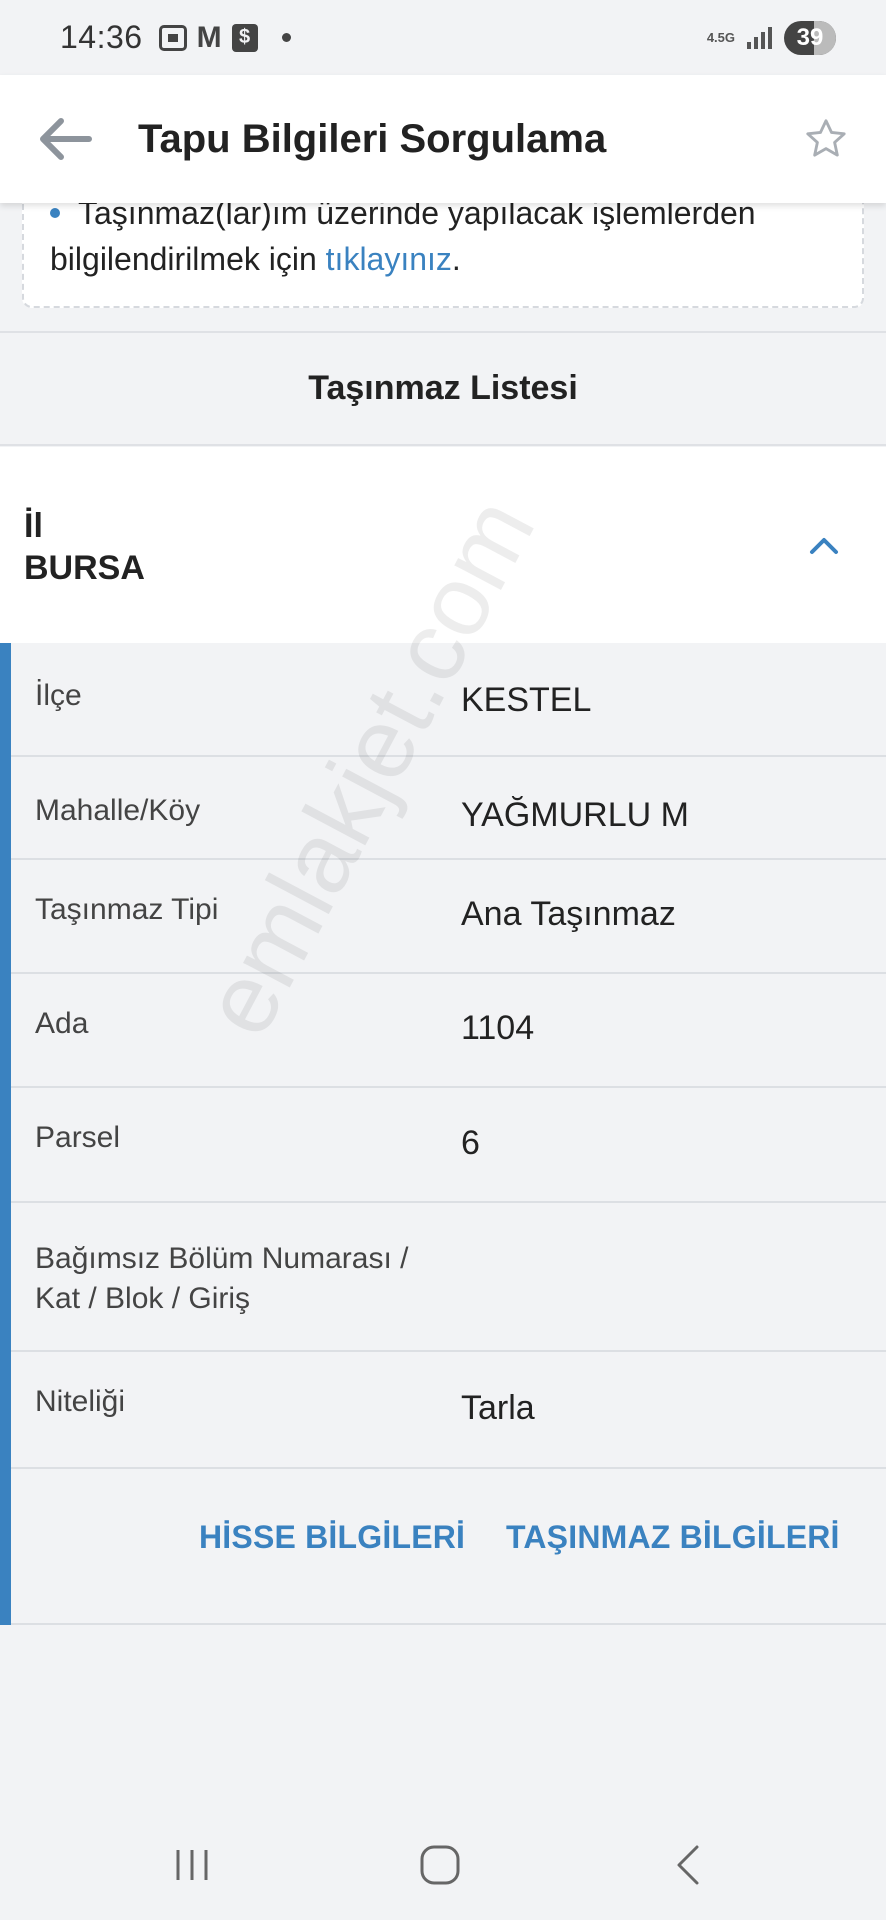 This screenshot has height=1920, width=886. Describe the element at coordinates (575, 815) in the screenshot. I see `detail-value: YAĞMURLU M` at that location.